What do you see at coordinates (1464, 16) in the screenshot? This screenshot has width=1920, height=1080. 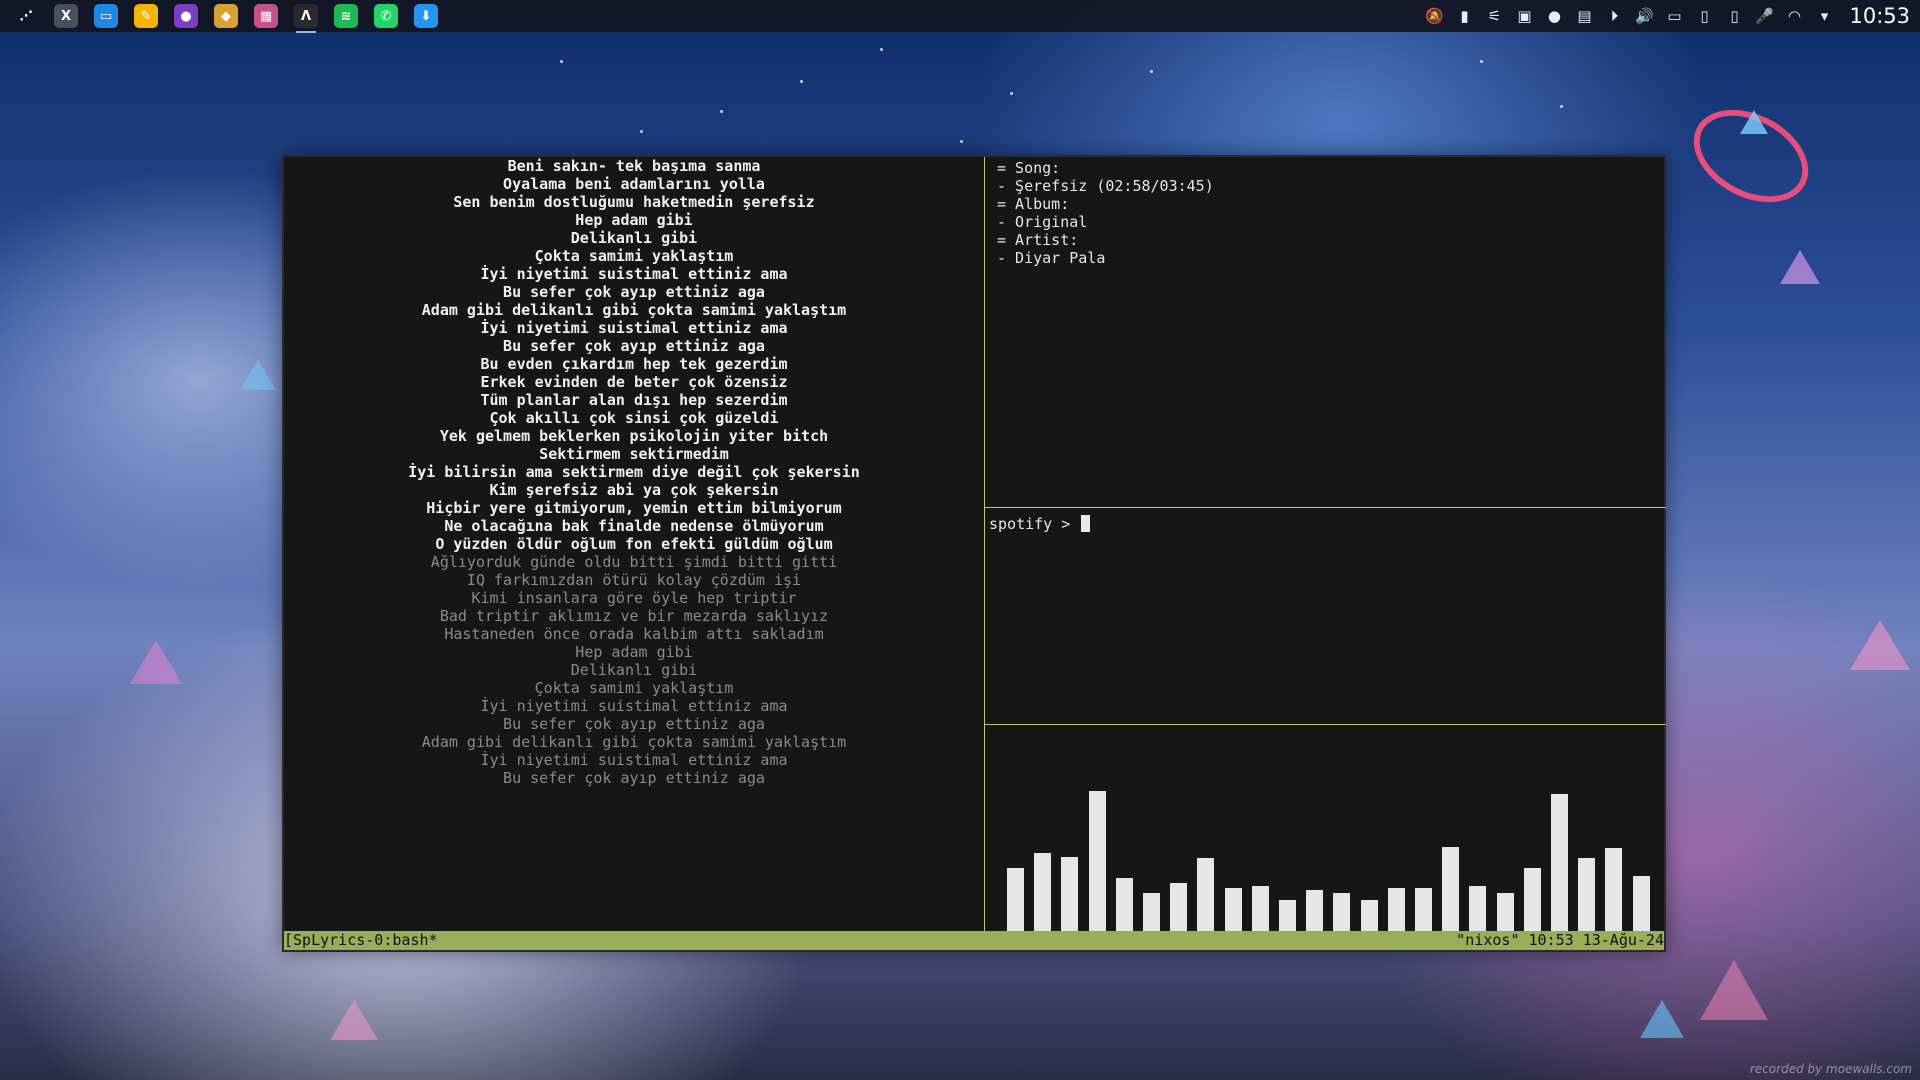 I see `battery-status-icon: ▮` at bounding box center [1464, 16].